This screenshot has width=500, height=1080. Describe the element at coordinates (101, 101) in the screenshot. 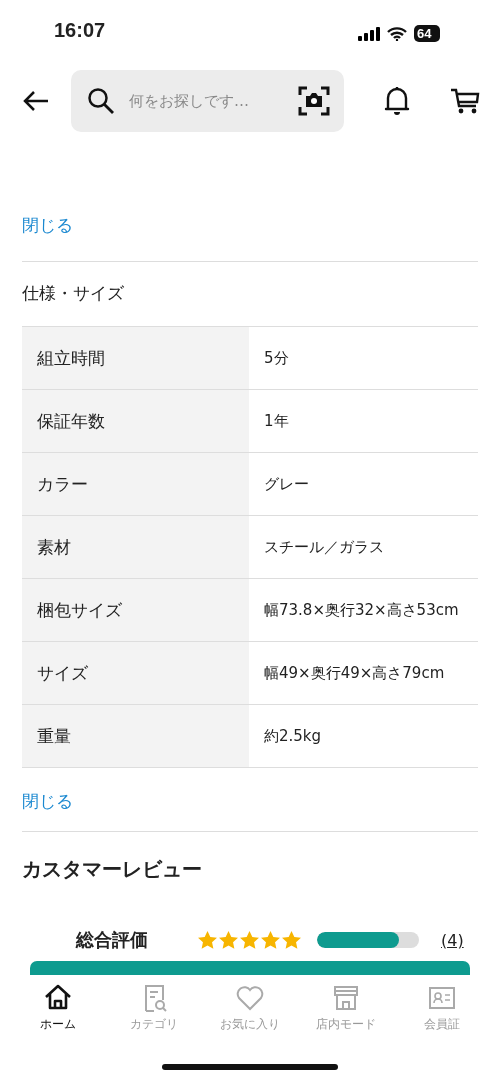

I see `search-icon` at that location.